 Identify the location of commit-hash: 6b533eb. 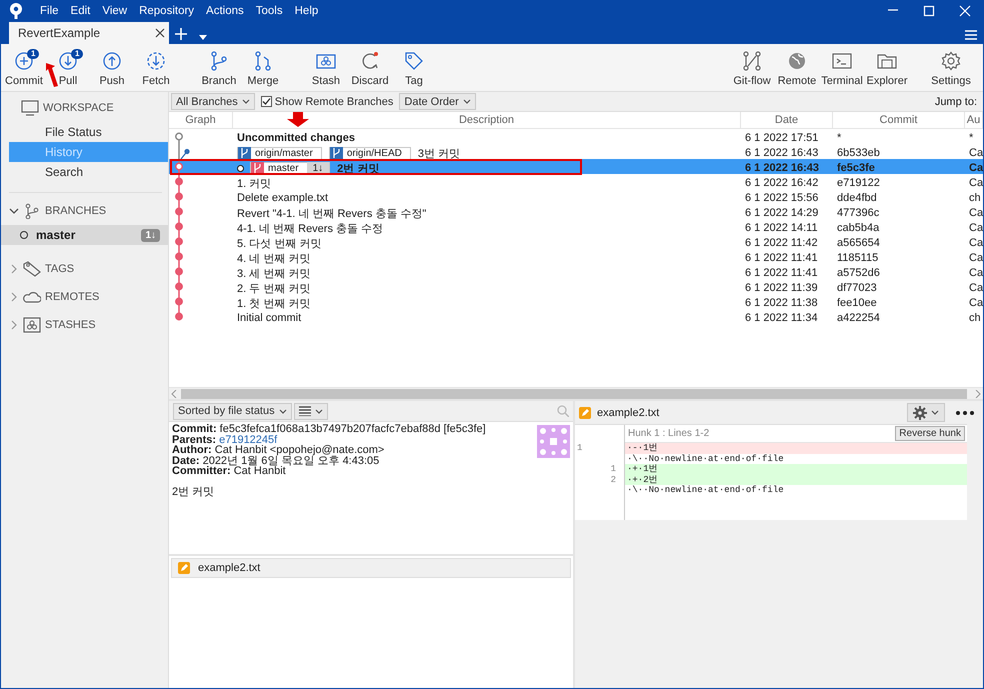
(858, 153).